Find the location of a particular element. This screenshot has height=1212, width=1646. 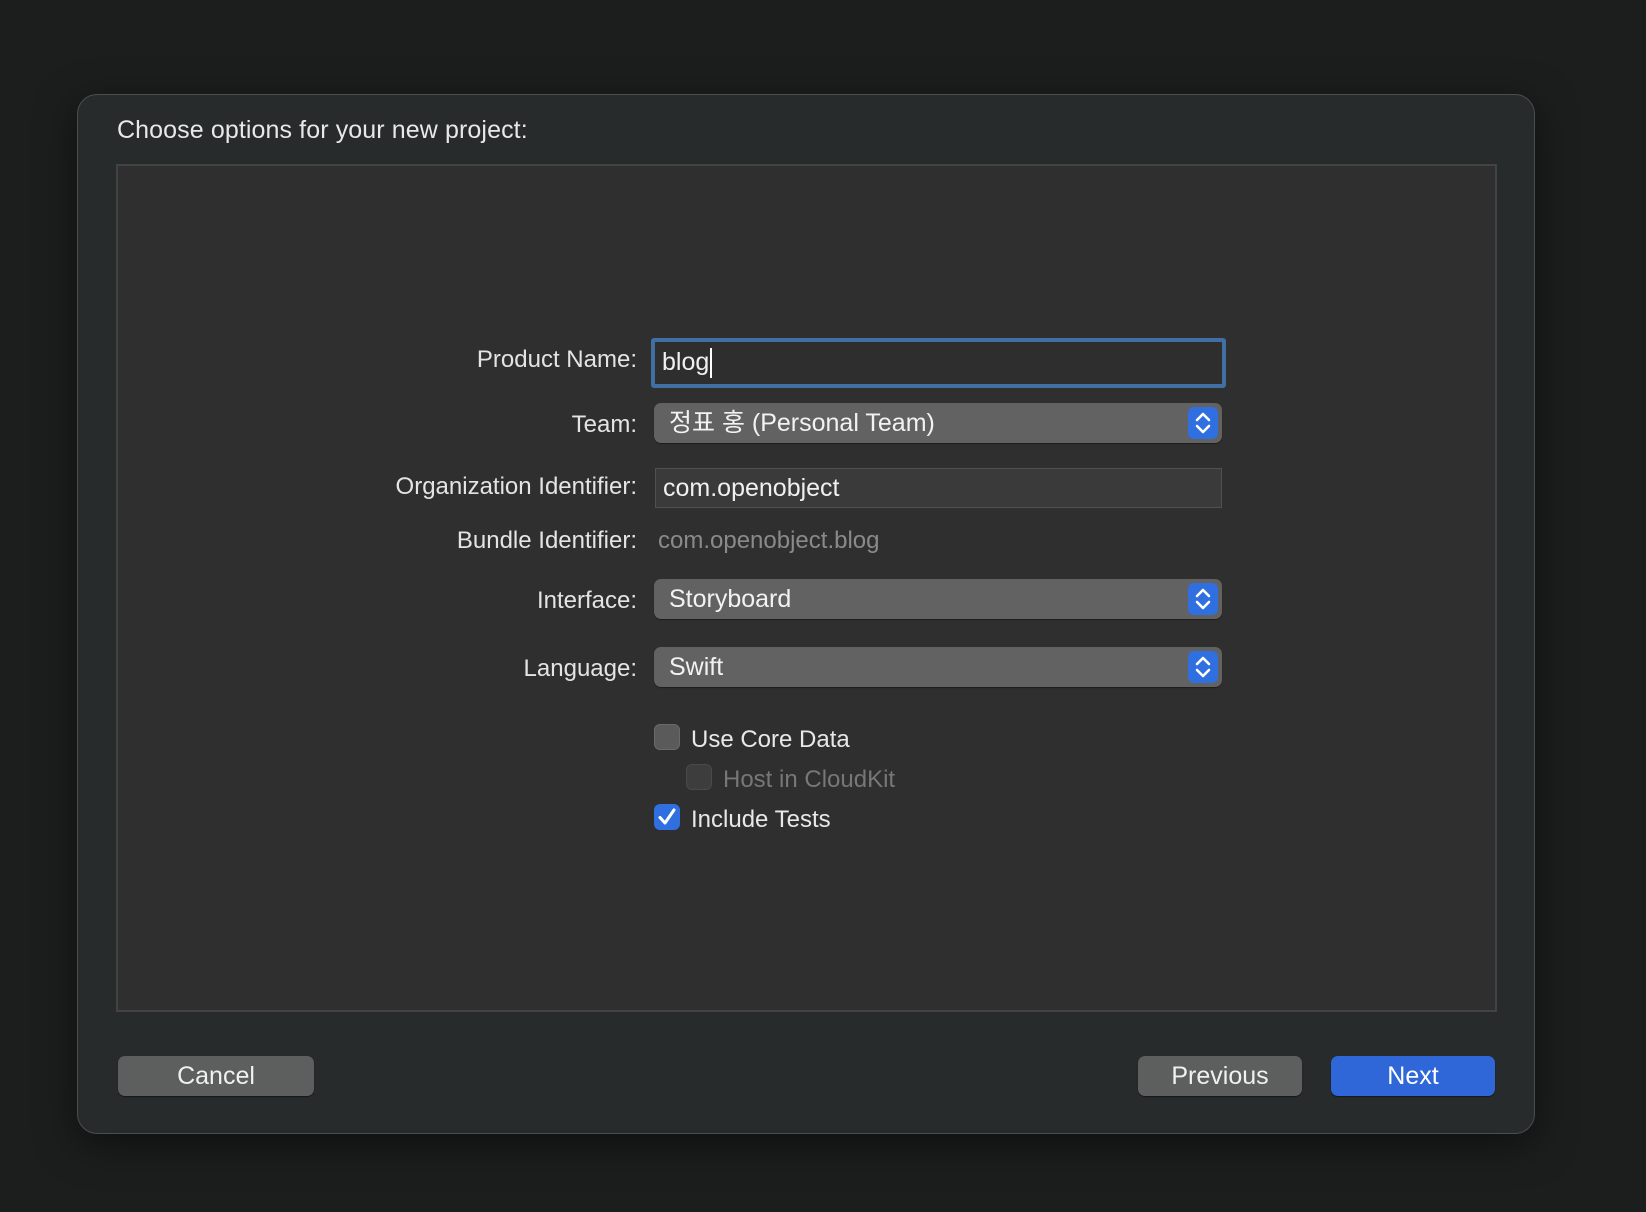

team-value: 정표 홍 (Personal Team) is located at coordinates (802, 423).